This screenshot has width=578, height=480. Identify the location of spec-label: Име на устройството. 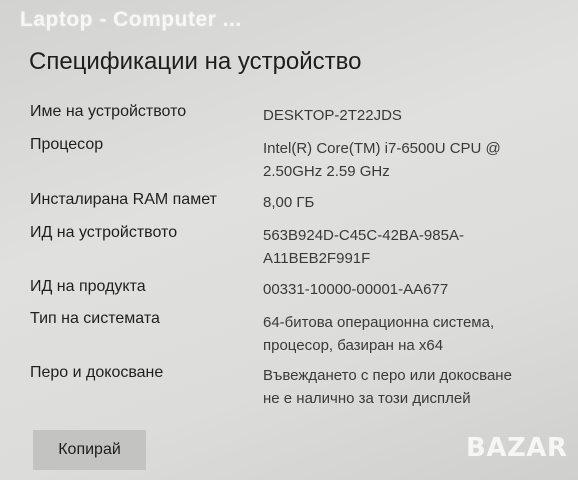
(108, 111).